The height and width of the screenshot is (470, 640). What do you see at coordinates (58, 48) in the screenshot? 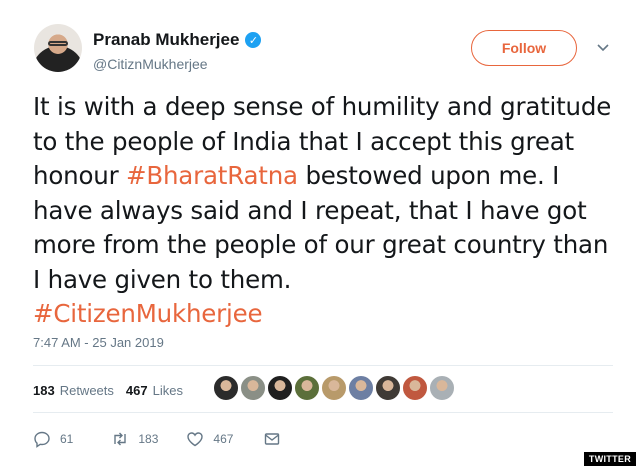
I see `author-avatar` at bounding box center [58, 48].